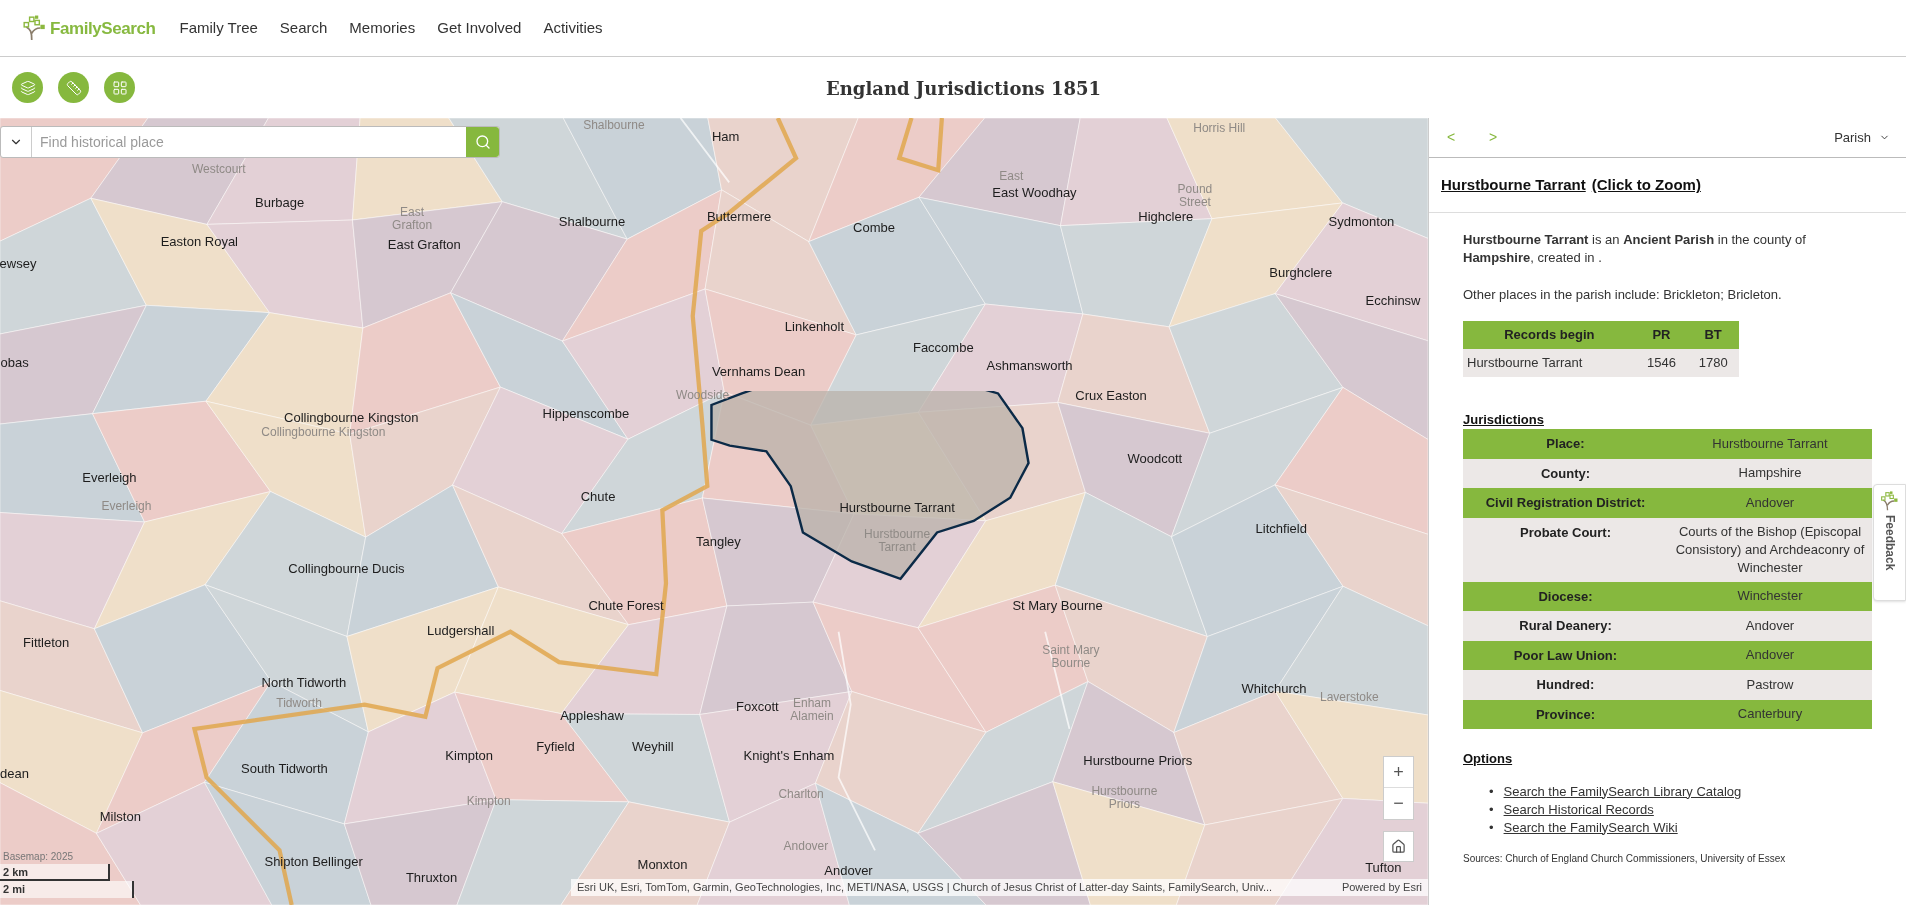 The width and height of the screenshot is (1906, 905). Describe the element at coordinates (119, 87) in the screenshot. I see `basemap-gallery-button` at that location.